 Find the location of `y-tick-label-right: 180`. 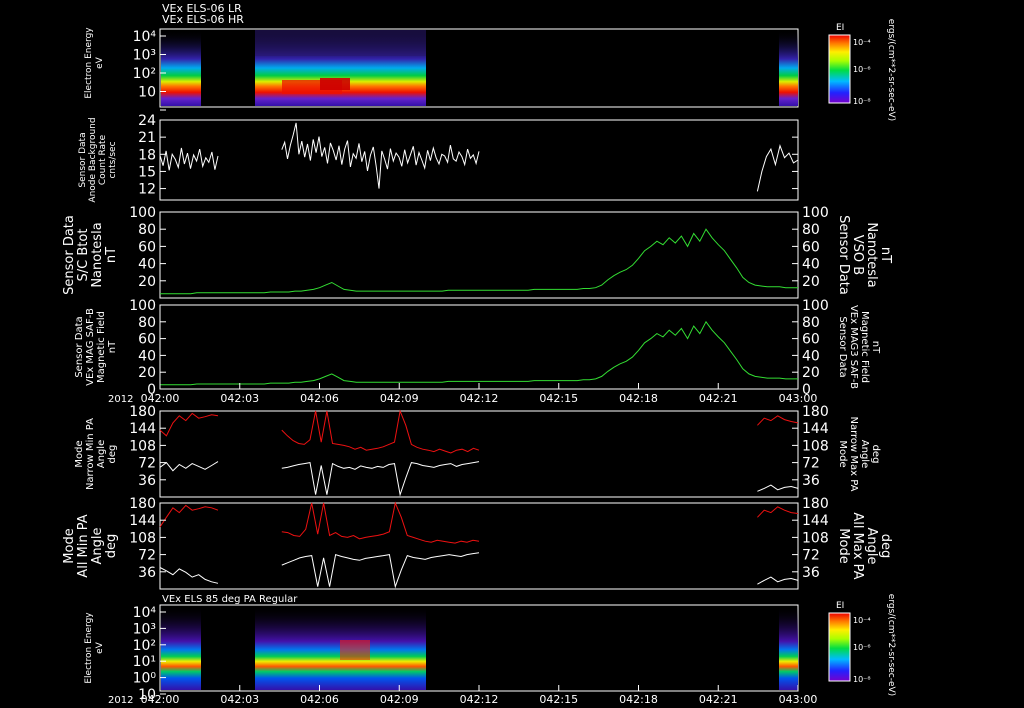

y-tick-label-right: 180 is located at coordinates (815, 504).